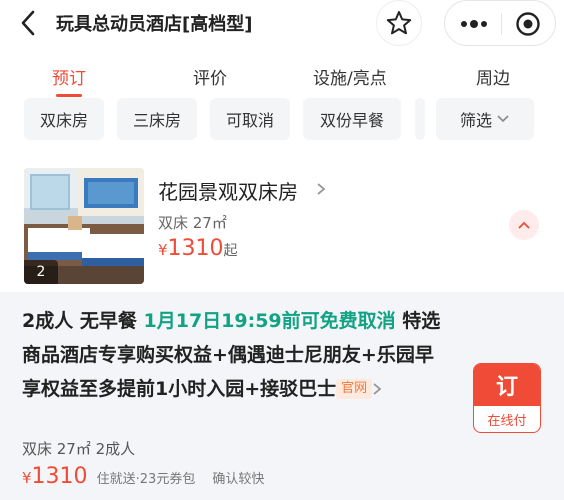 Image resolution: width=564 pixels, height=500 pixels. I want to click on chip-triple-room: 三床房, so click(157, 119).